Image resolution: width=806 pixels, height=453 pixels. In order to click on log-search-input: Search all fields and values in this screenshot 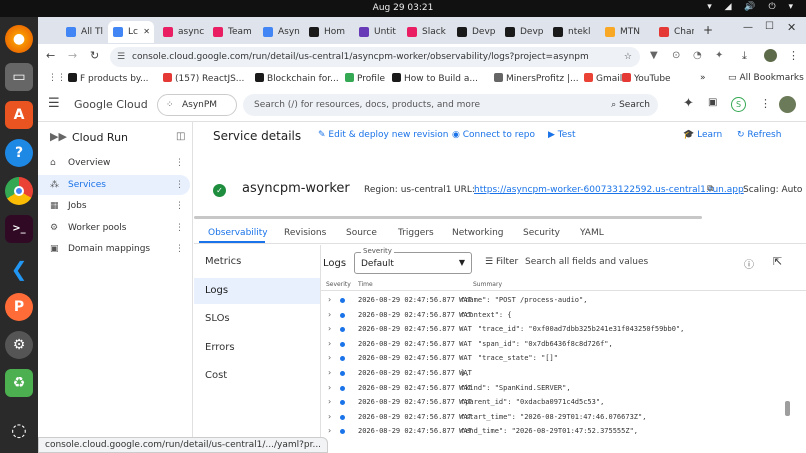, I will do `click(586, 262)`.